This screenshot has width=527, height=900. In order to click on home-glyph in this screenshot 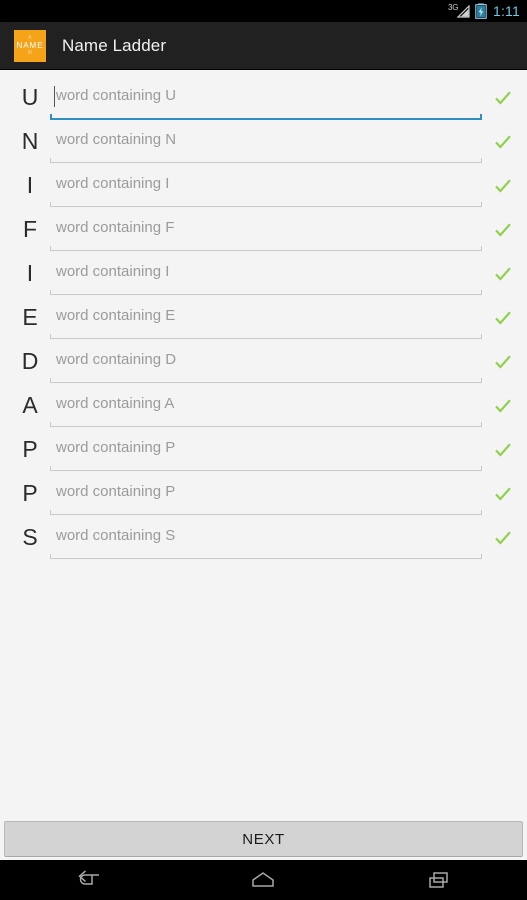, I will do `click(263, 879)`.